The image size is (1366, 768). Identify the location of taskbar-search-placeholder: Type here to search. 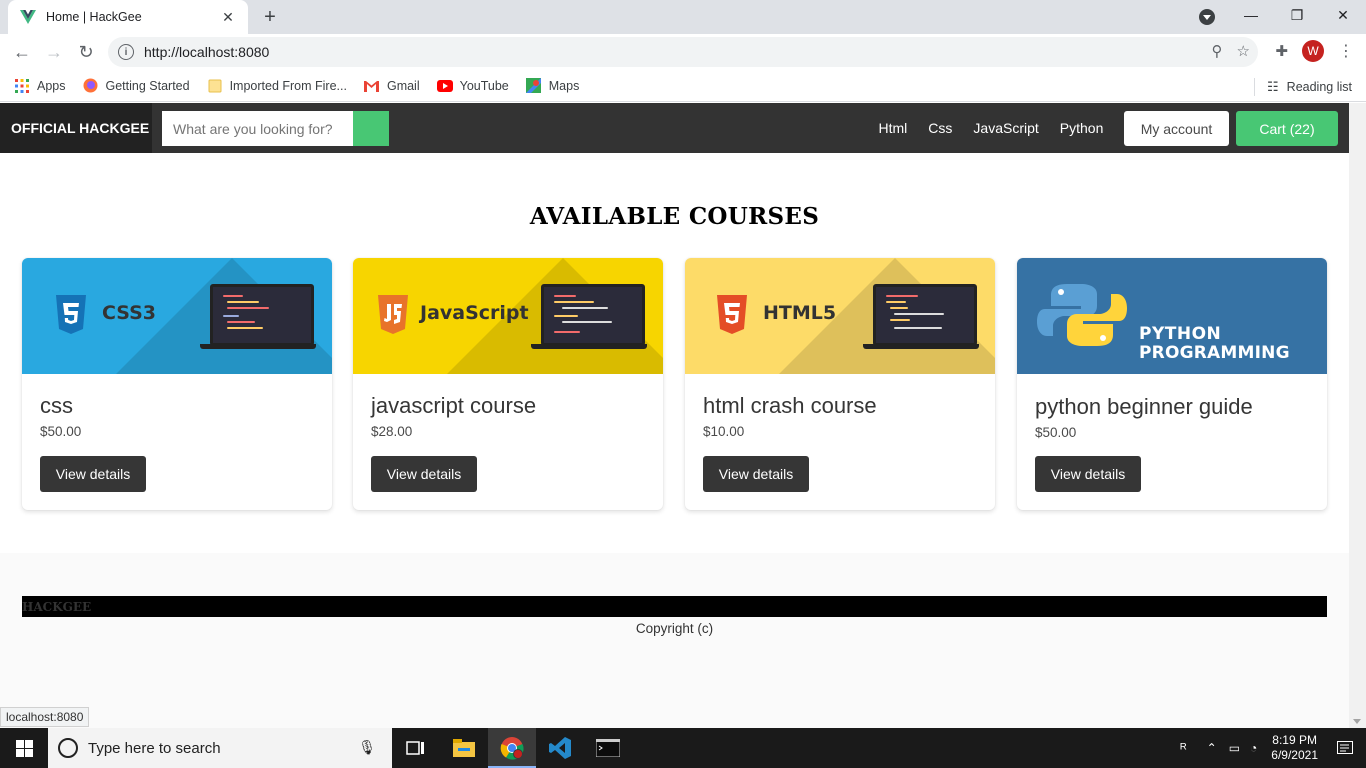
(154, 748).